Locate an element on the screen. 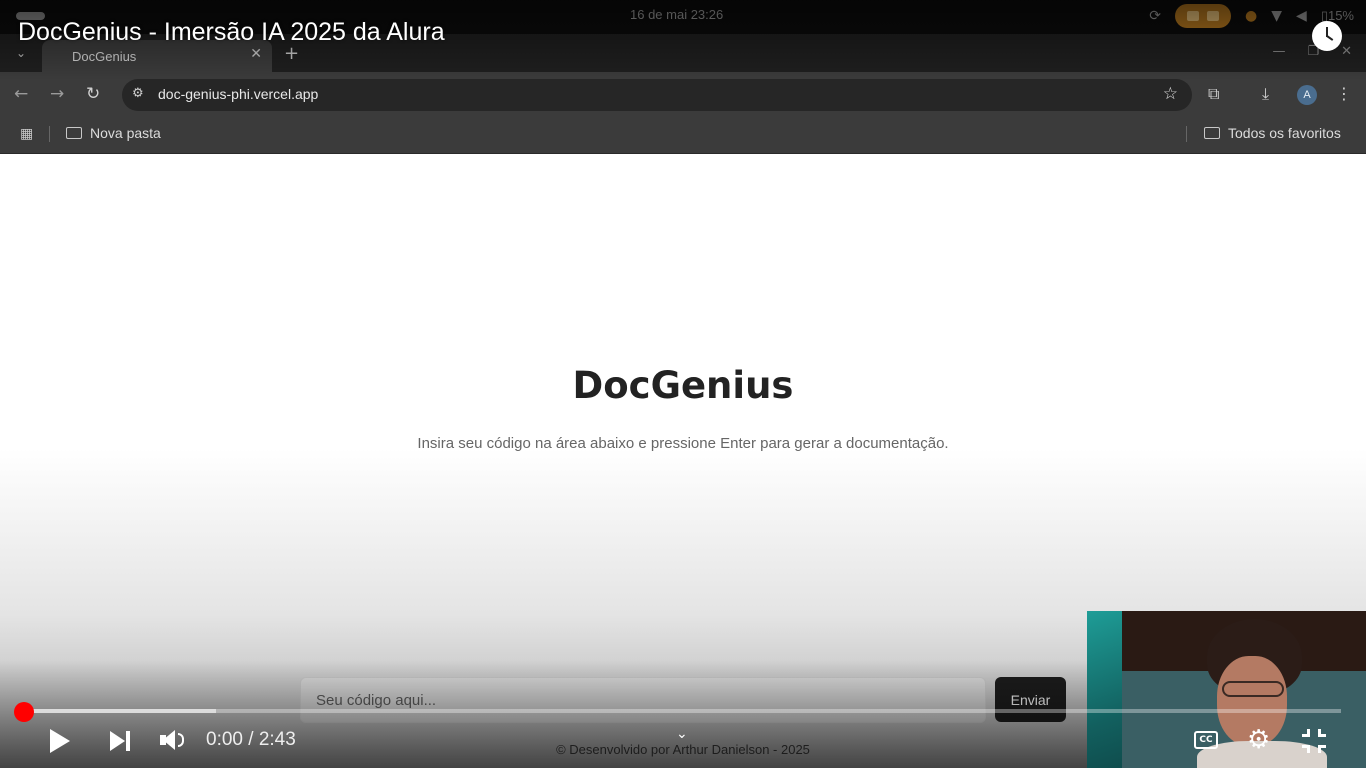  sync-icon: ⟳ is located at coordinates (1155, 16).